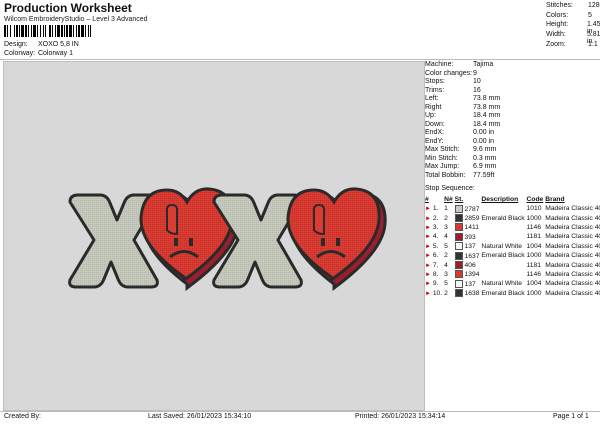  What do you see at coordinates (534, 209) in the screenshot?
I see `thread-code: 1010` at bounding box center [534, 209].